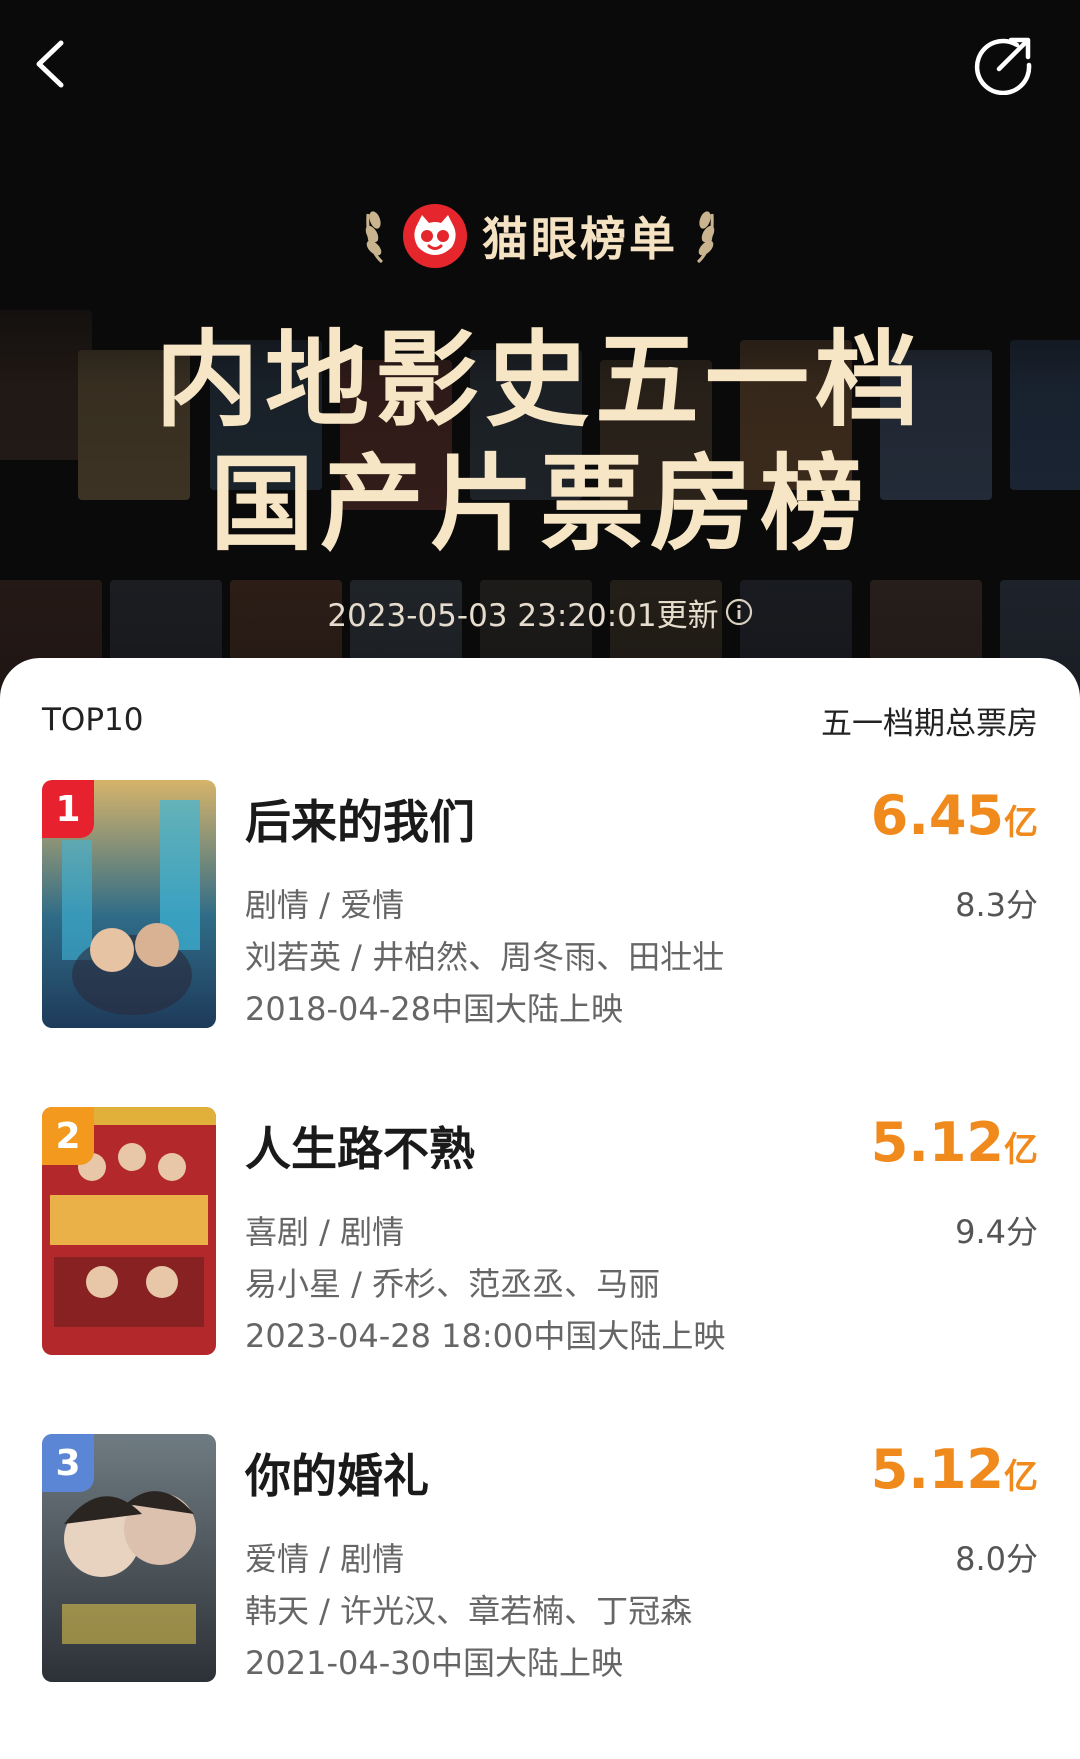 This screenshot has width=1080, height=1759. I want to click on movie-genre: 爱情 / 剧情, so click(325, 1559).